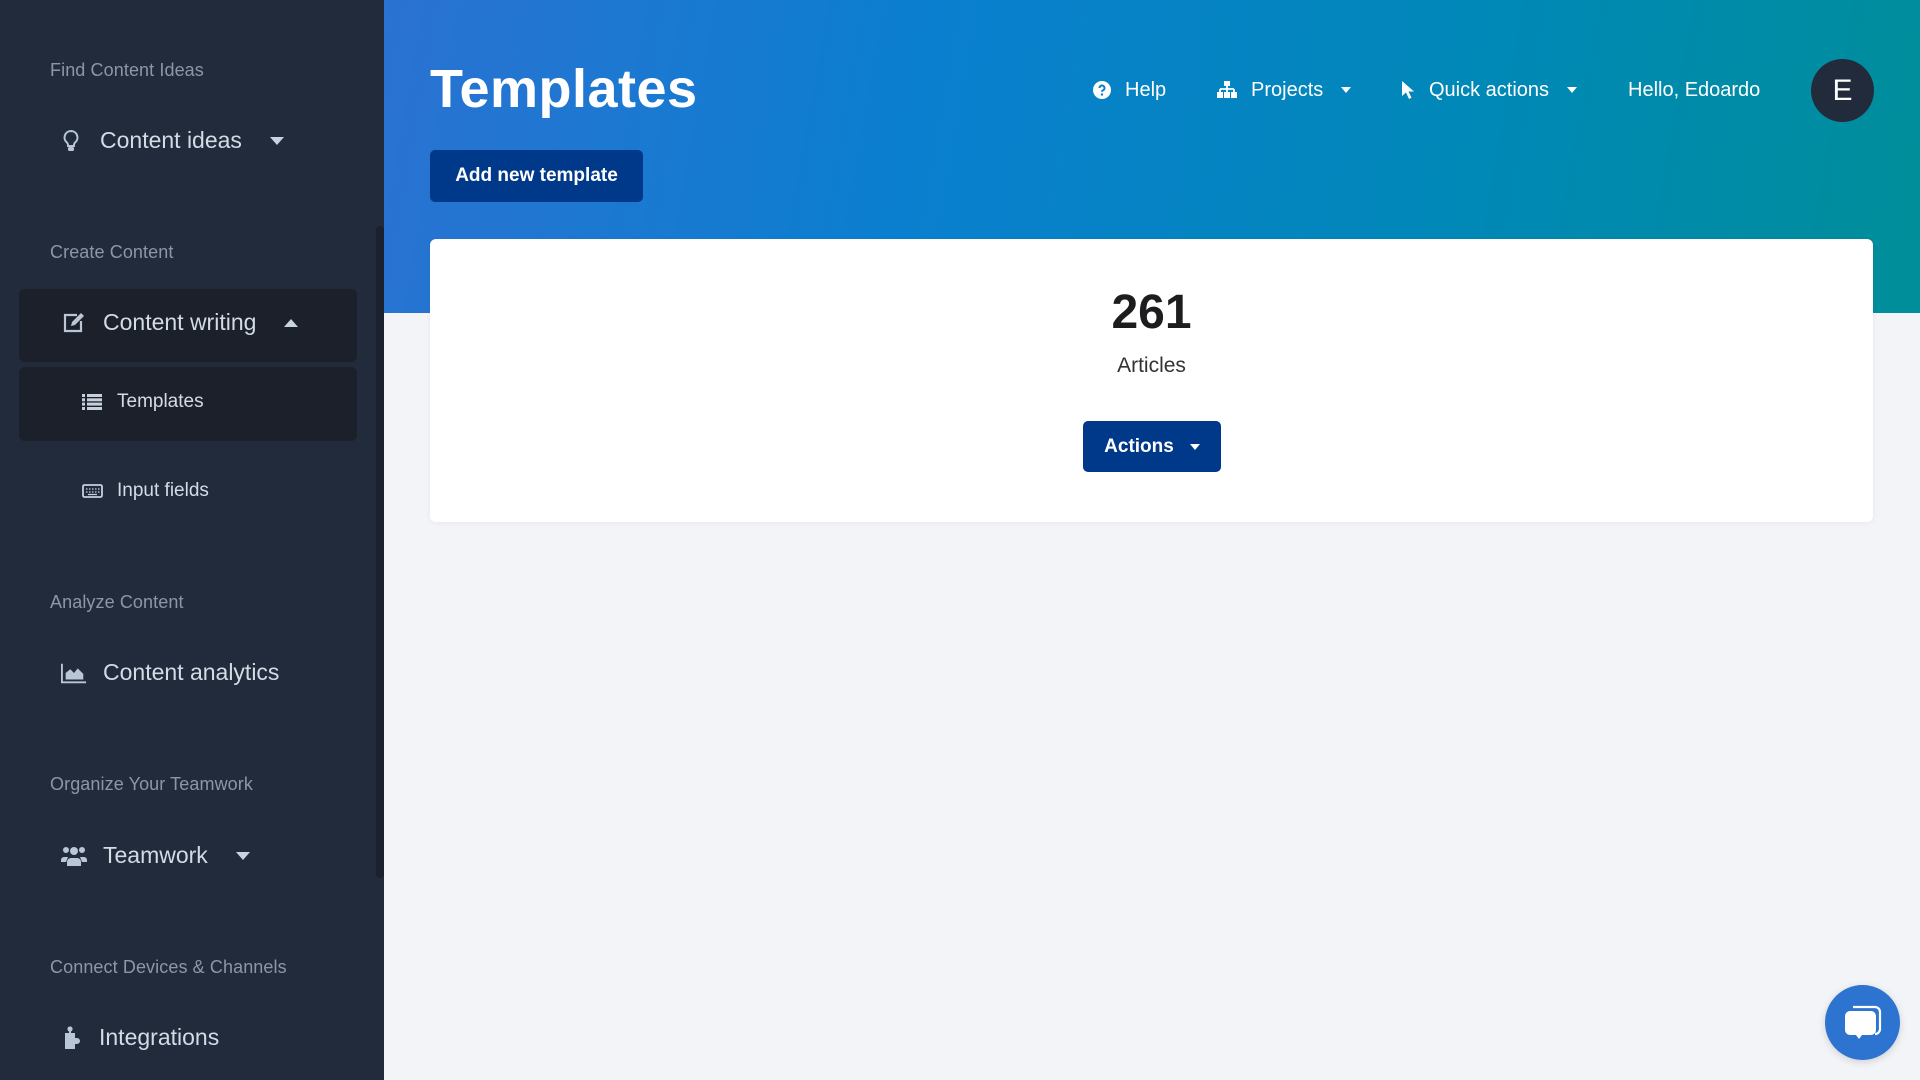 This screenshot has height=1080, width=1920. What do you see at coordinates (151, 784) in the screenshot?
I see `section-heading-organize-teamwork: Organize Your Teamwork` at bounding box center [151, 784].